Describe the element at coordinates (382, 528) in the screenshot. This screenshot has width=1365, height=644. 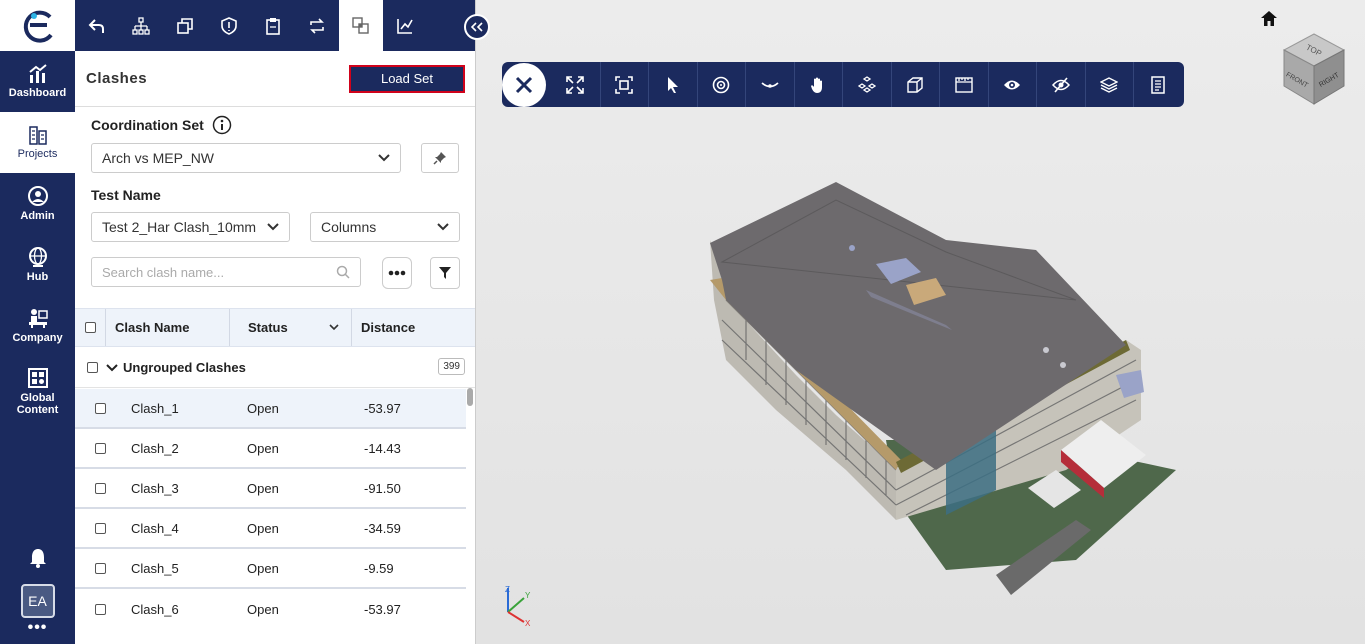
I see `clash-distance: -34.59` at that location.